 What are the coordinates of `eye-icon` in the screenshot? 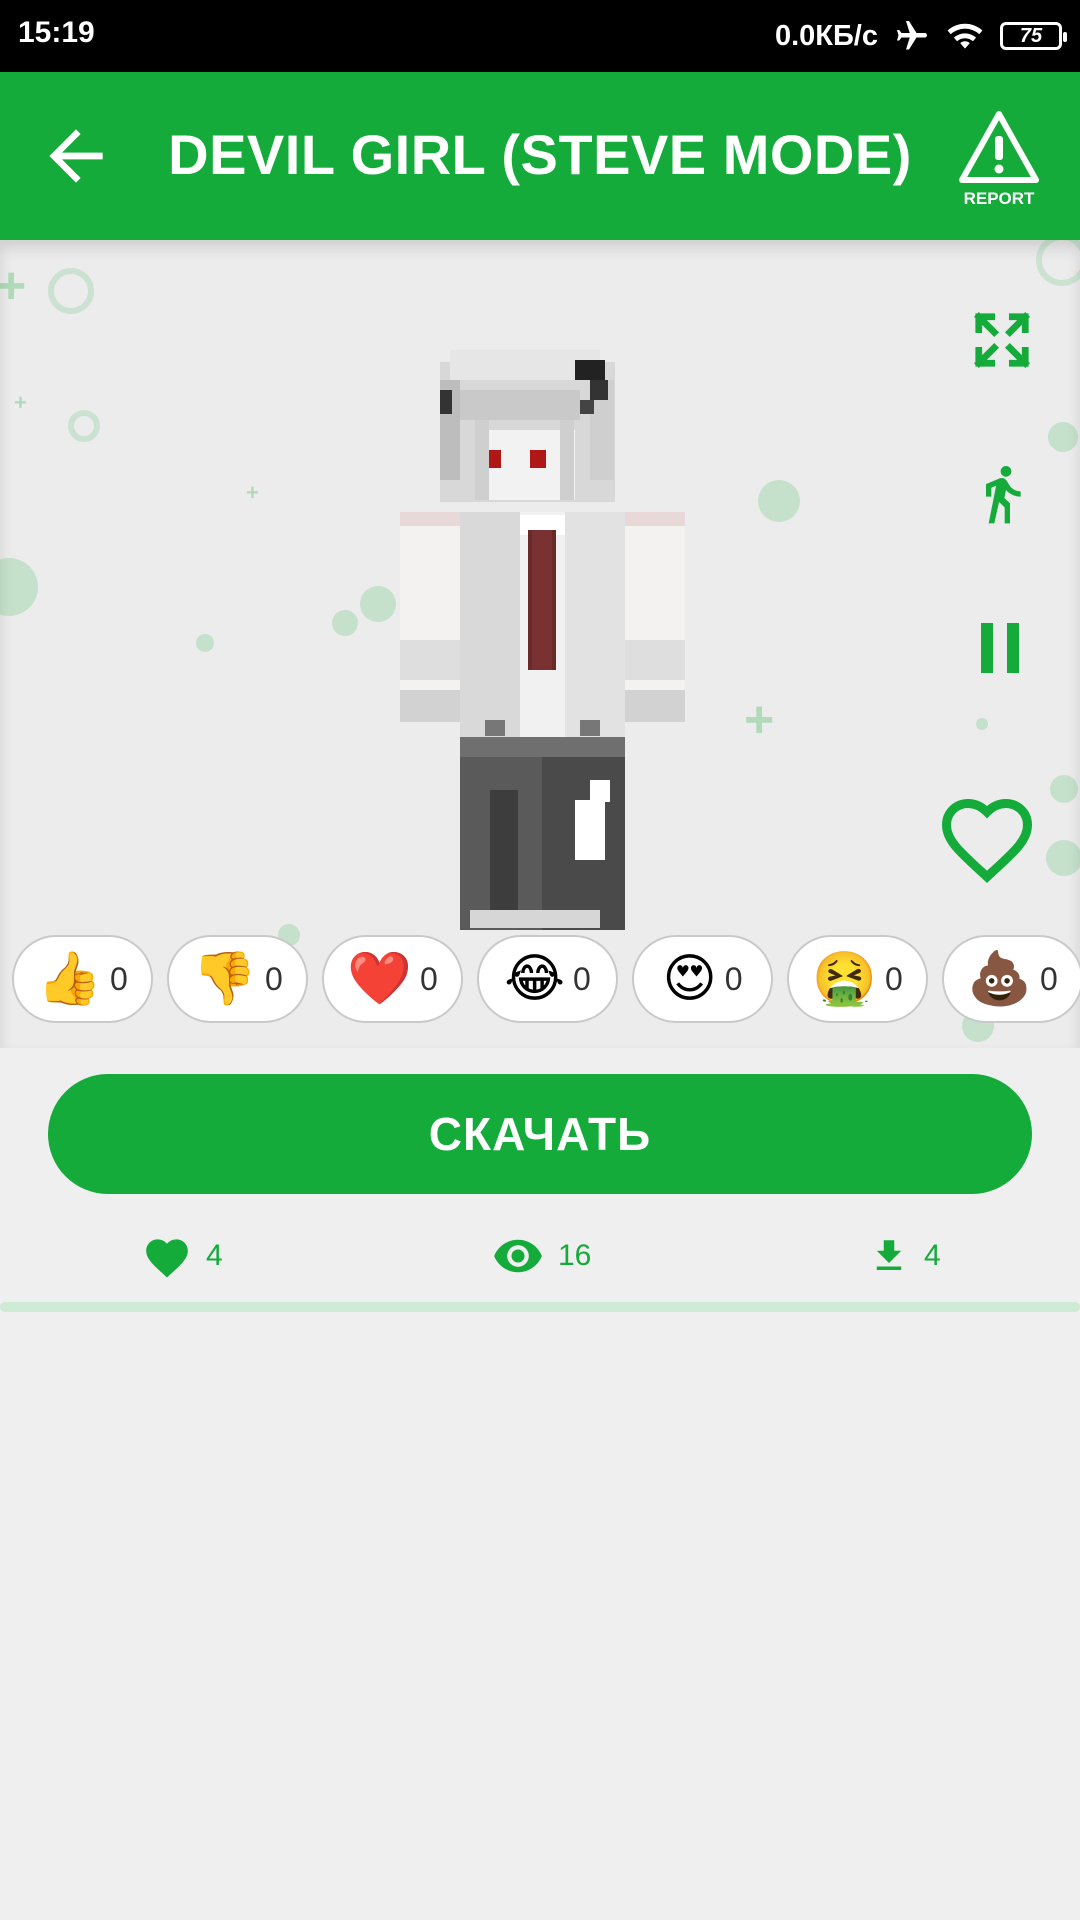 It's located at (518, 1256).